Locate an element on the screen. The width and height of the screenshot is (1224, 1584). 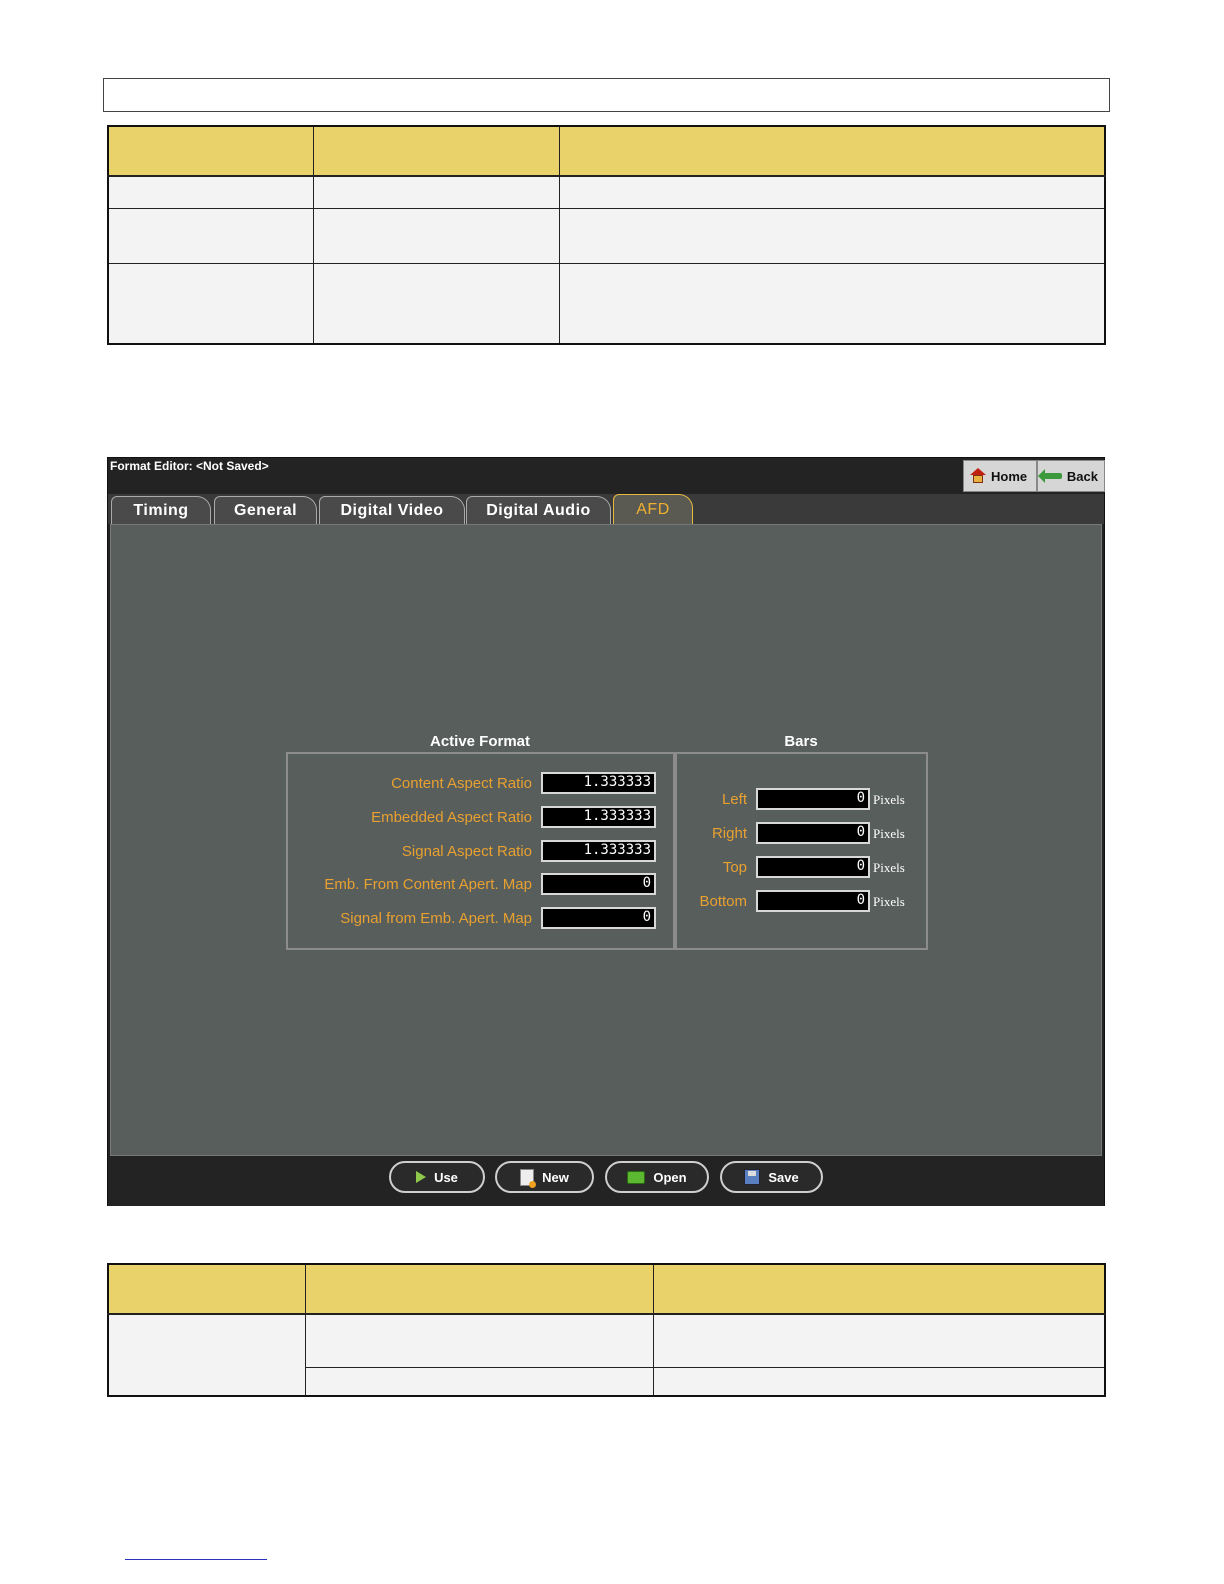
bars-group is located at coordinates (801, 851).